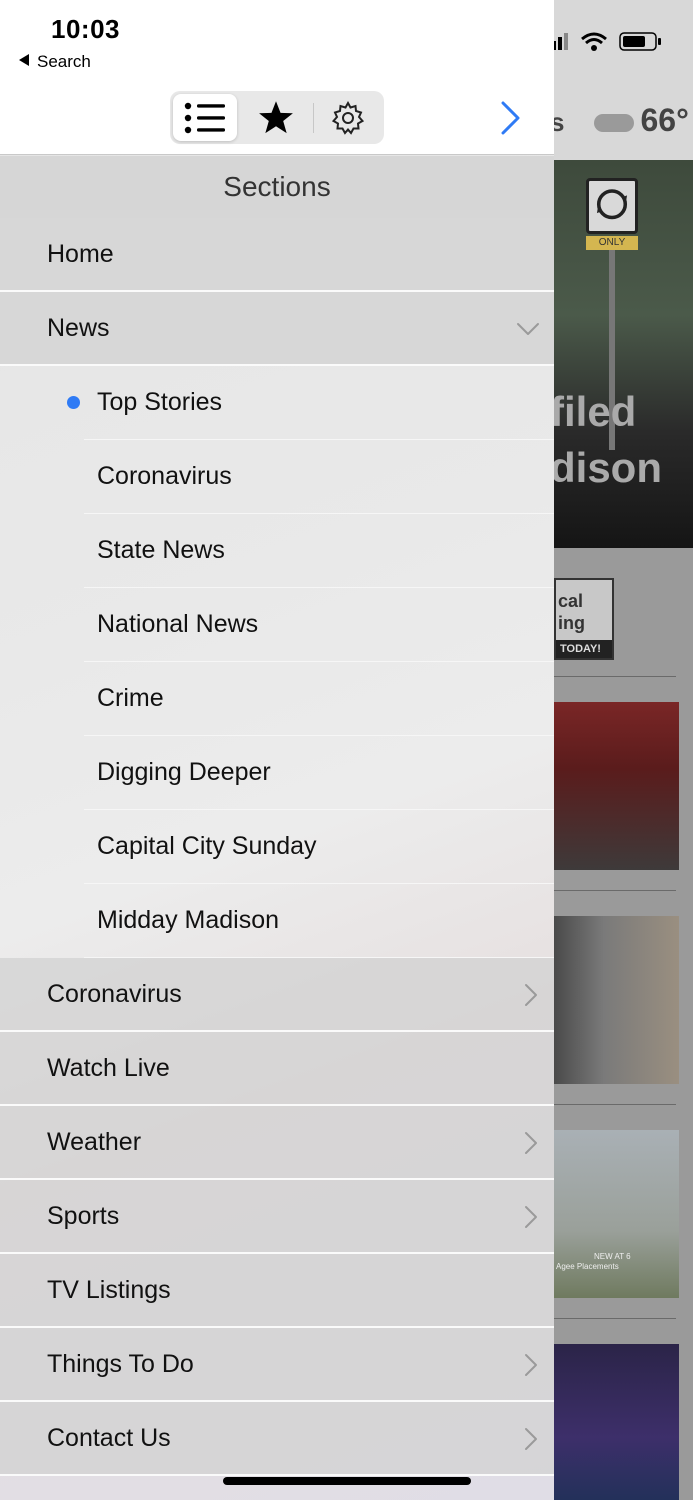 The image size is (693, 1500). I want to click on headline-line-1: filed, so click(595, 411).